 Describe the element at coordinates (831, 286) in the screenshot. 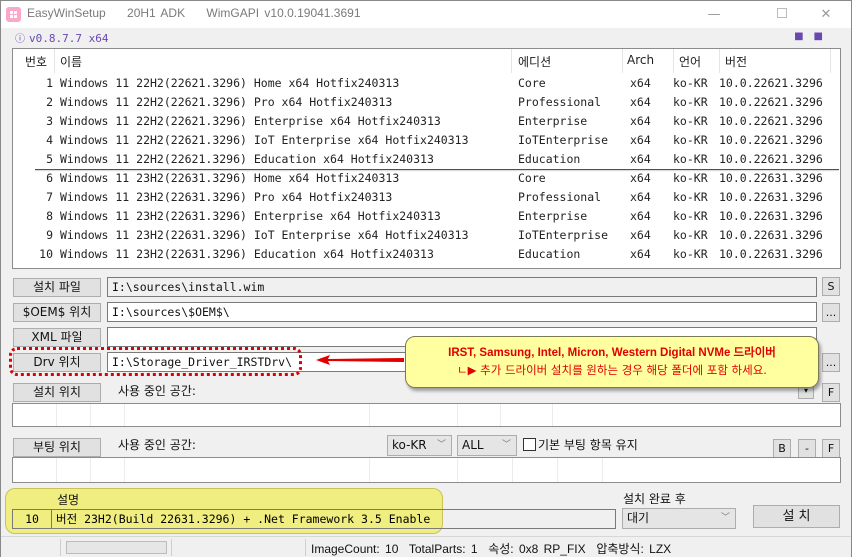

I see `s-button: S` at that location.